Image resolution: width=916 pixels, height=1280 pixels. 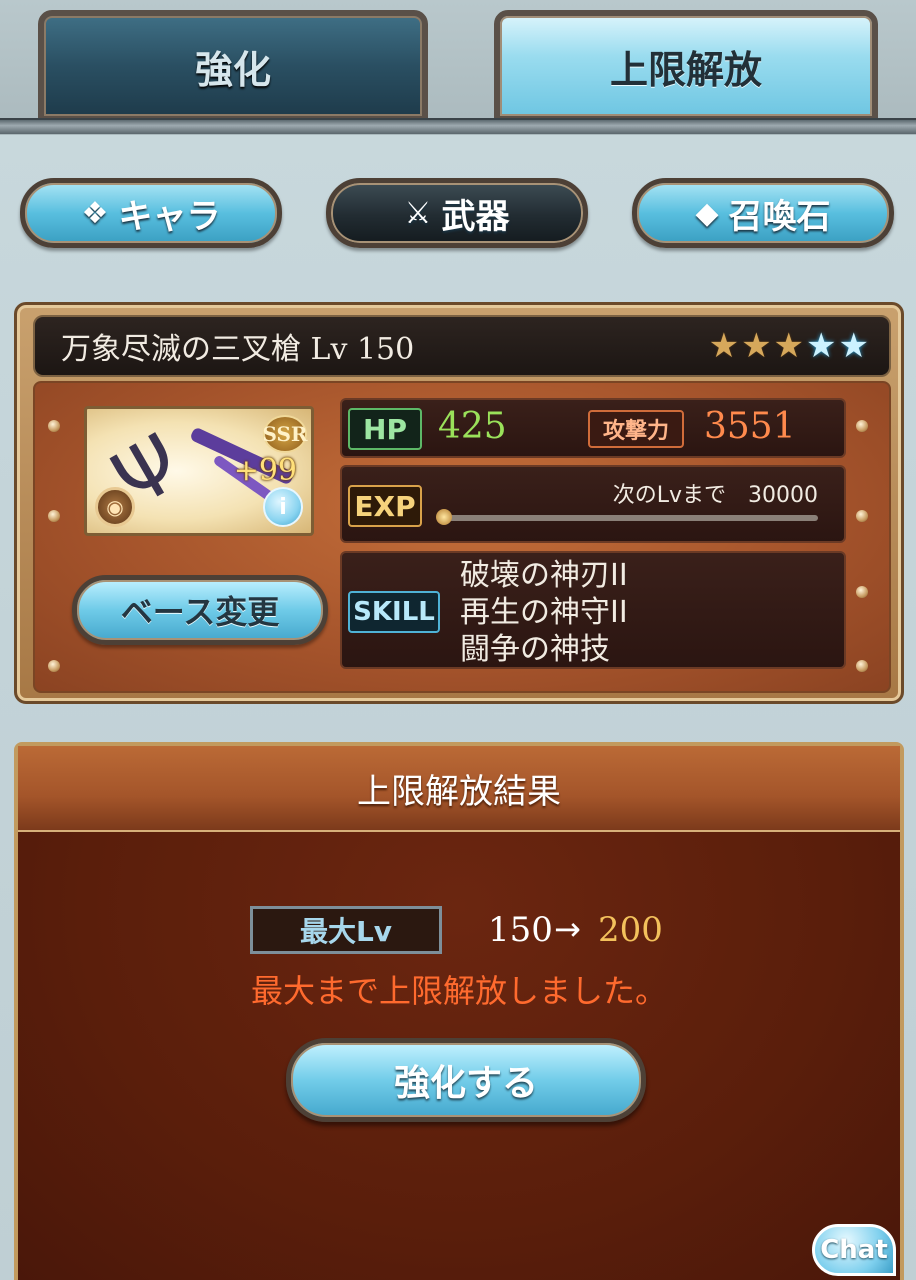 What do you see at coordinates (199, 471) in the screenshot?
I see `weapon-thumbnail: Ψ SSR +99 ◉ i` at bounding box center [199, 471].